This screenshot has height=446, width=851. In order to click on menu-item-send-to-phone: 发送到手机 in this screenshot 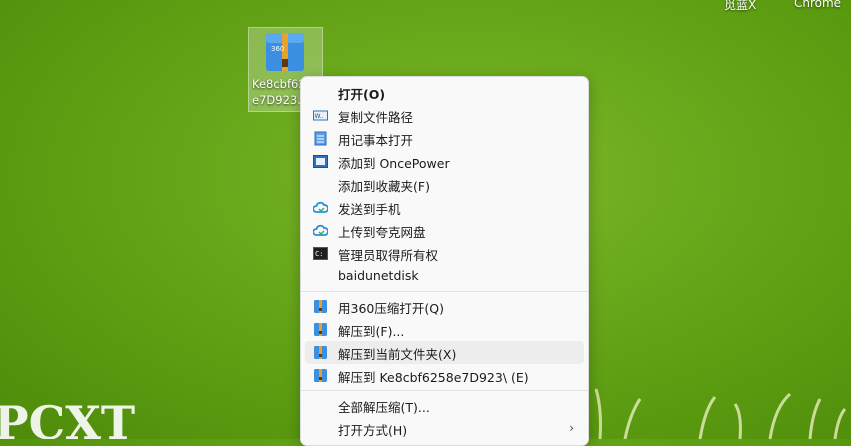, I will do `click(444, 207)`.